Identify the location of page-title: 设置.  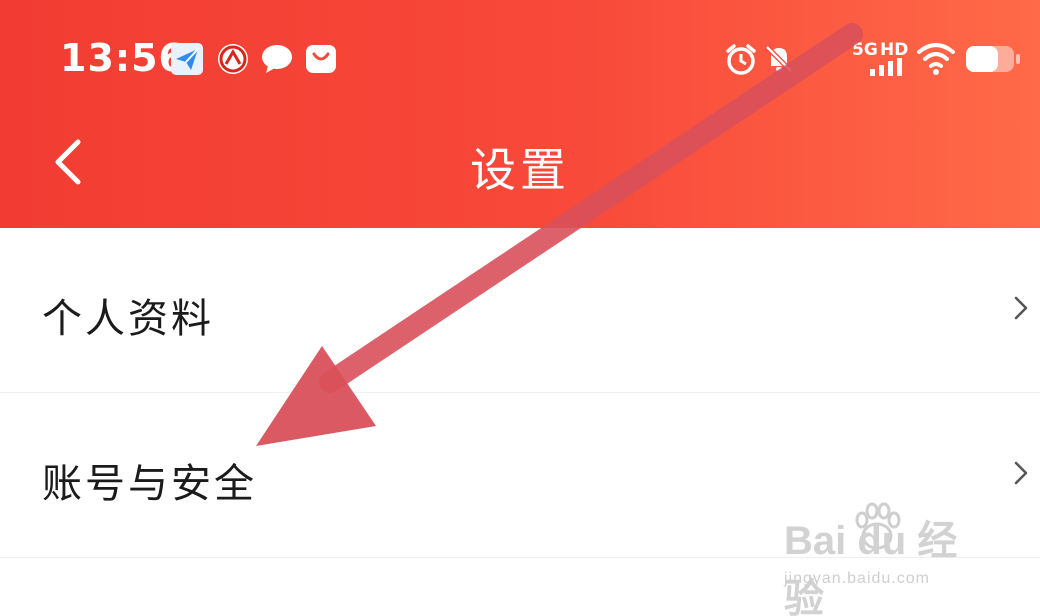
(520, 170).